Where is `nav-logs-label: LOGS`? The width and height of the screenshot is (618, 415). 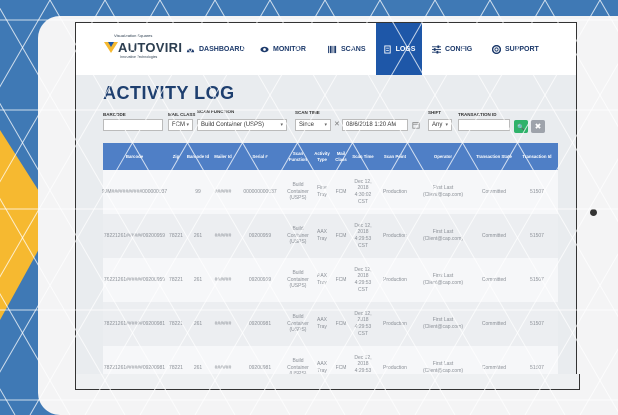 nav-logs-label: LOGS is located at coordinates (405, 49).